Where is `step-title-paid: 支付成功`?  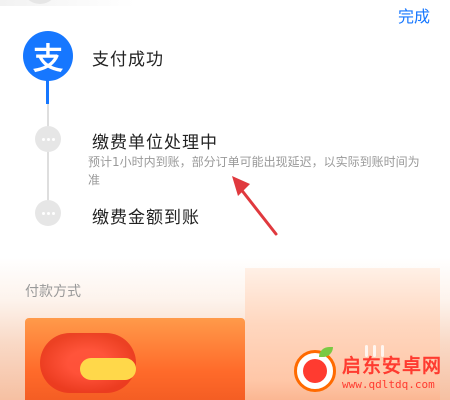
step-title-paid: 支付成功 is located at coordinates (128, 60).